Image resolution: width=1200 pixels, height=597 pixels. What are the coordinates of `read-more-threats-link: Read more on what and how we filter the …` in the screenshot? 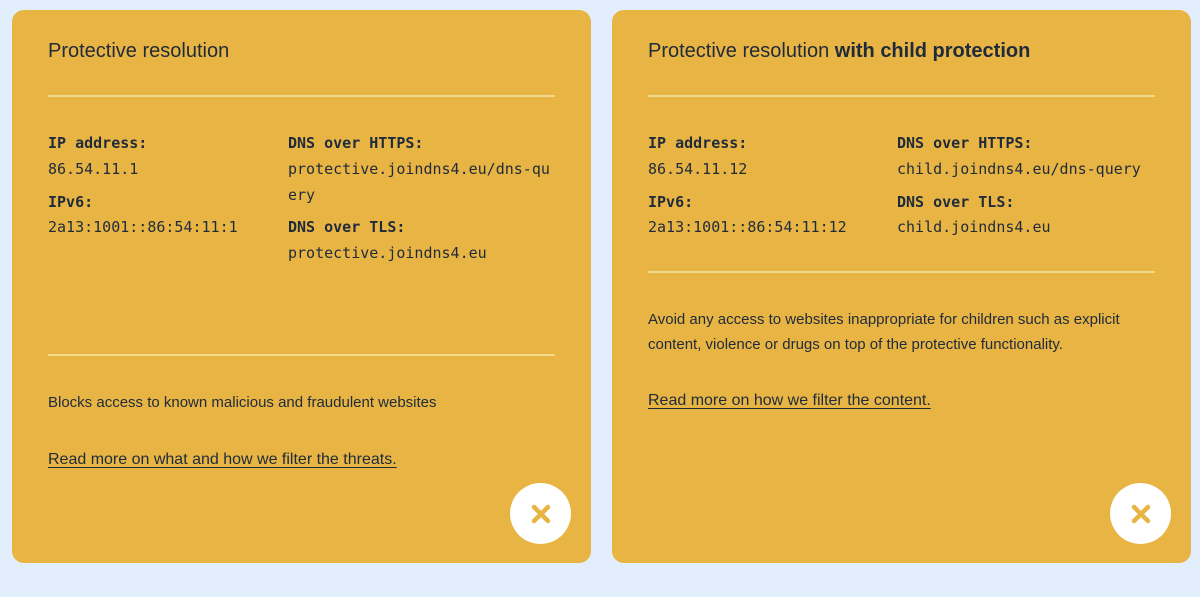 It's located at (222, 460).